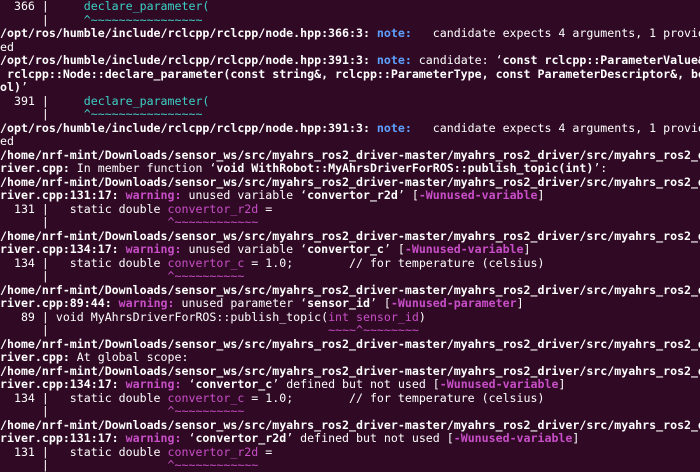  Describe the element at coordinates (350, 331) in the screenshot. I see `terminal-line: | ~~~~^~~~~~~~~` at that location.